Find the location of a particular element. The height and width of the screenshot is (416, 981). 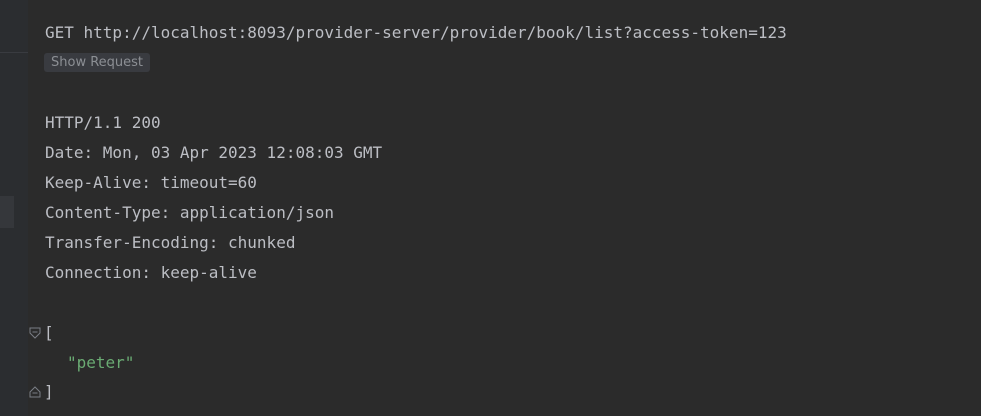

fold-open-icon is located at coordinates (35, 333).